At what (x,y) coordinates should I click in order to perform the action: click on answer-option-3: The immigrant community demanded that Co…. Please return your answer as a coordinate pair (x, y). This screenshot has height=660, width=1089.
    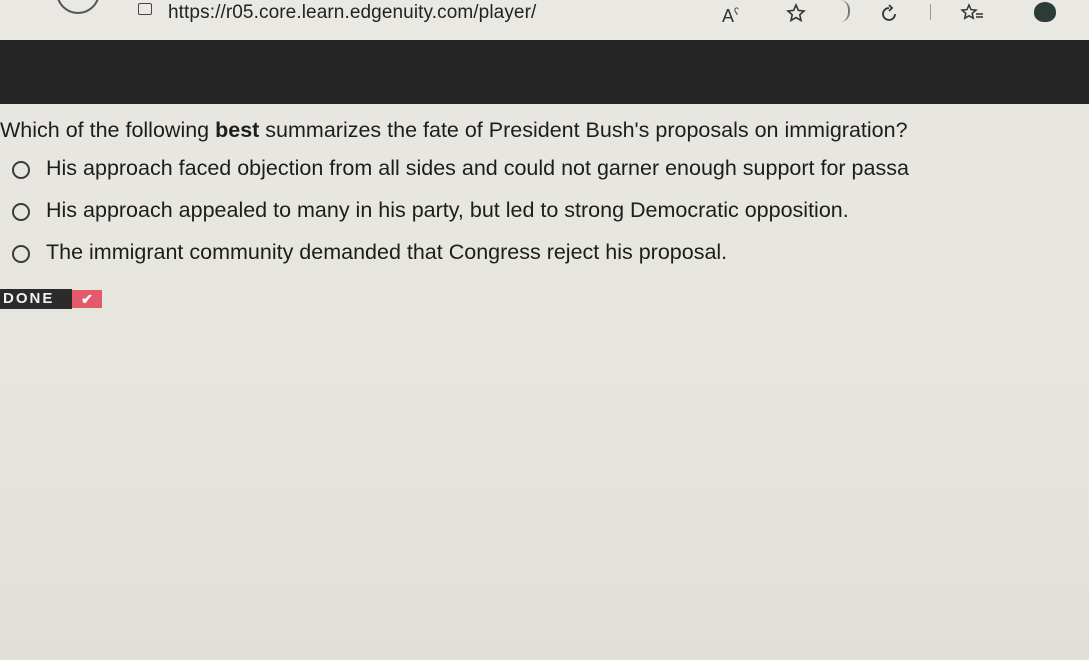
    Looking at the image, I should click on (544, 255).